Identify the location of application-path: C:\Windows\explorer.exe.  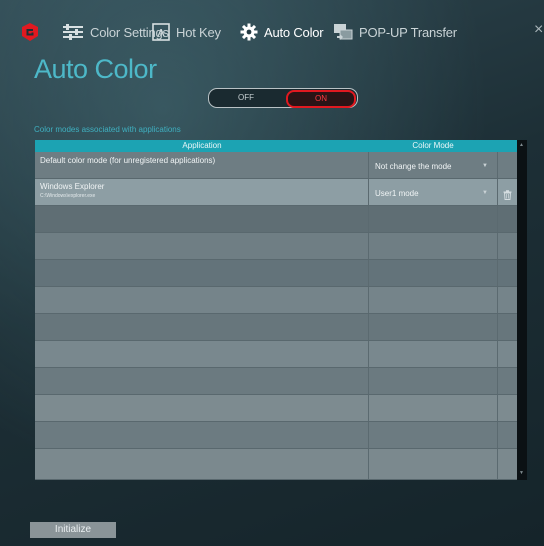
(68, 196).